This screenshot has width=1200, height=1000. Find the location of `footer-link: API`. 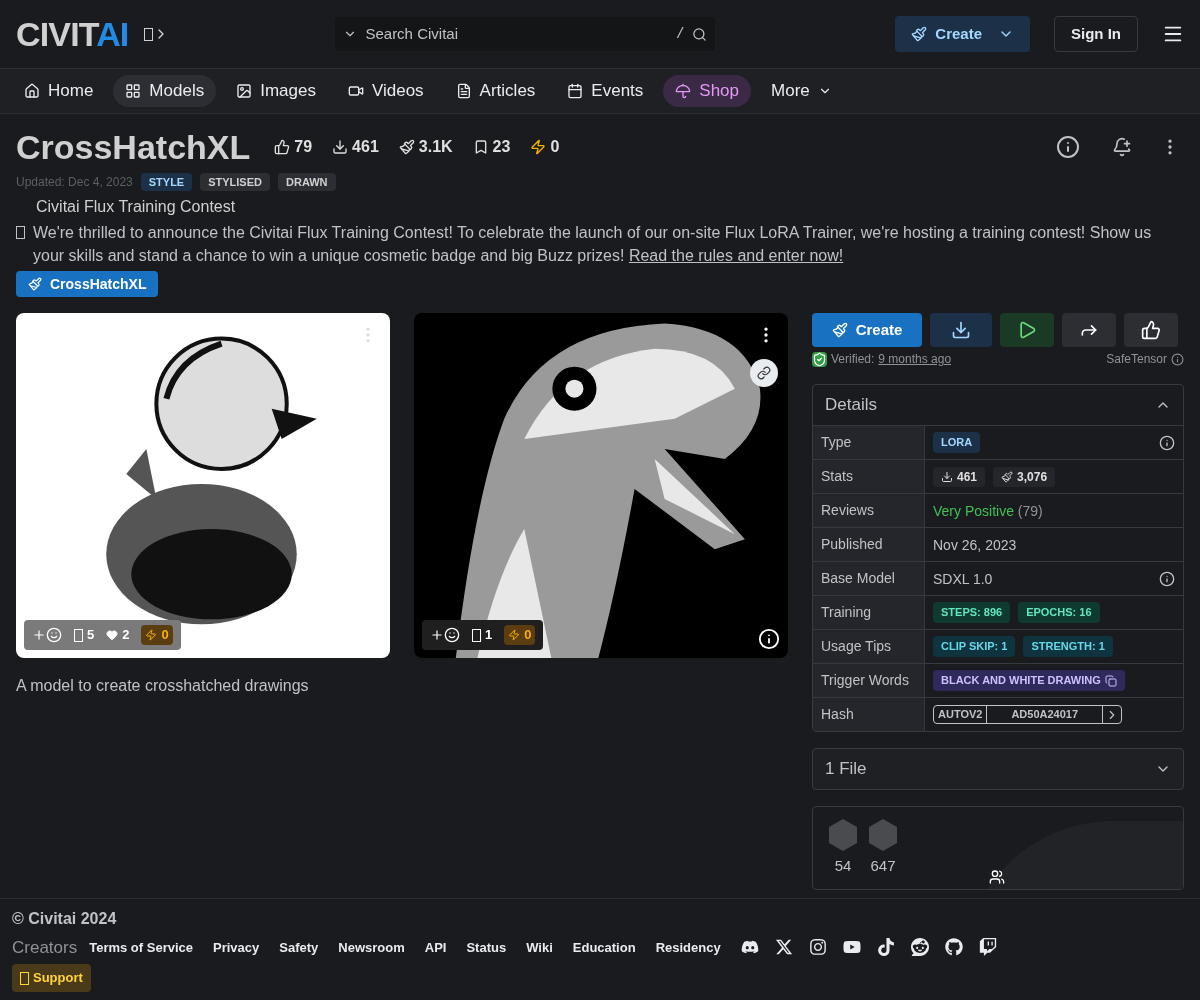

footer-link: API is located at coordinates (435, 947).